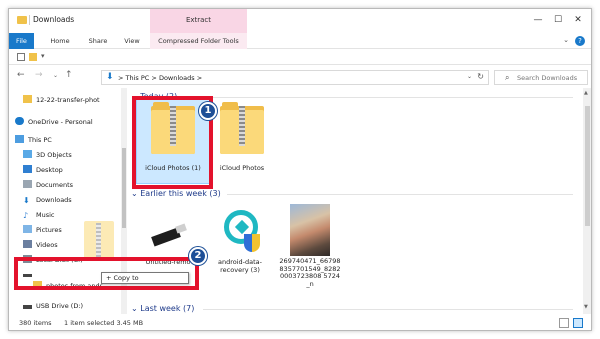  I want to click on nav-scrollbar-thumb, so click(124, 188).